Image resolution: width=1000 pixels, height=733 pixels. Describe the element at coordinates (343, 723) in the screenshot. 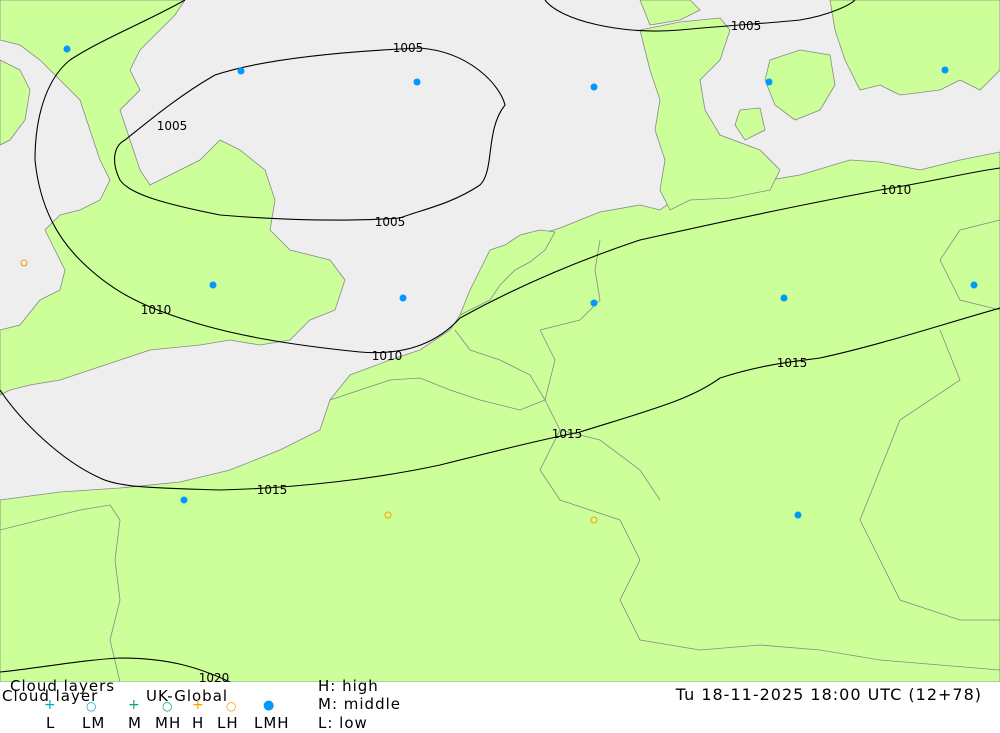

I see `level-low: L: low` at that location.